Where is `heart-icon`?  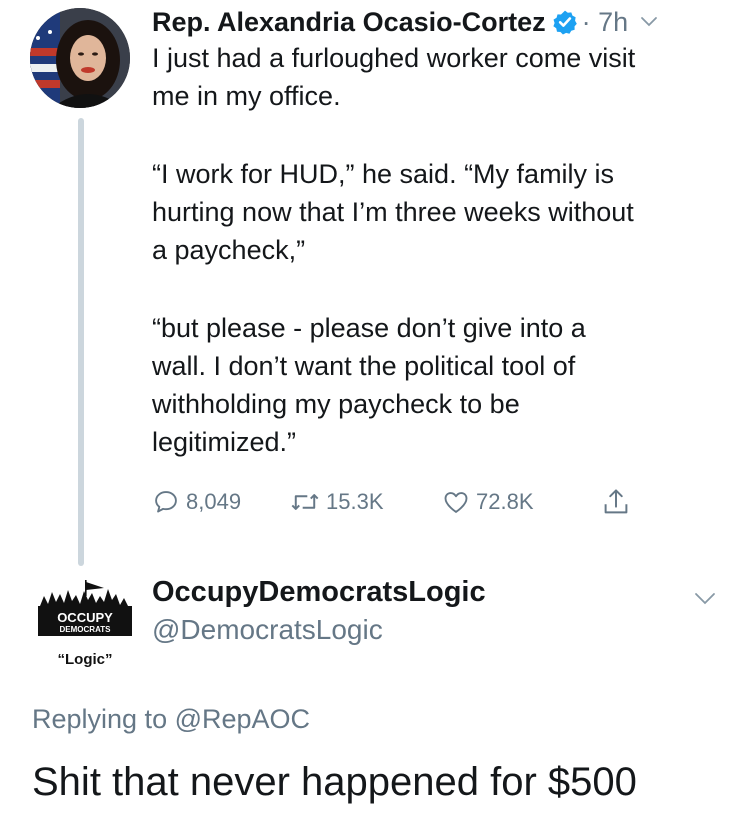
heart-icon is located at coordinates (456, 502).